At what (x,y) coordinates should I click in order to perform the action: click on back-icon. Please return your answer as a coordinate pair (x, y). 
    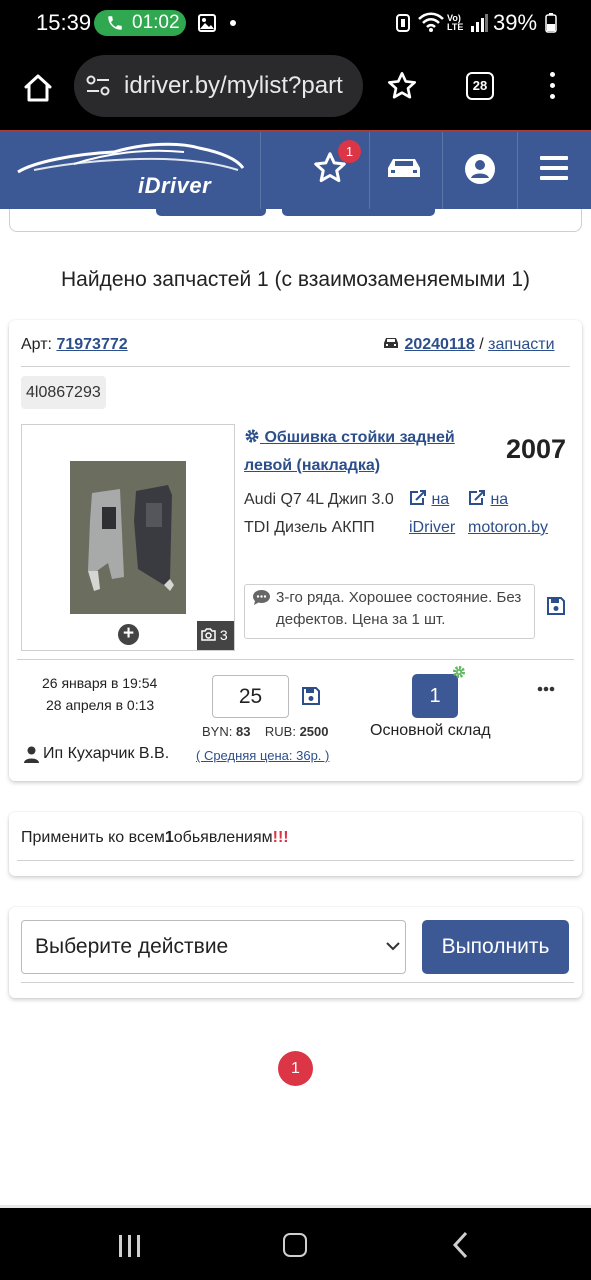
    Looking at the image, I should click on (461, 1245).